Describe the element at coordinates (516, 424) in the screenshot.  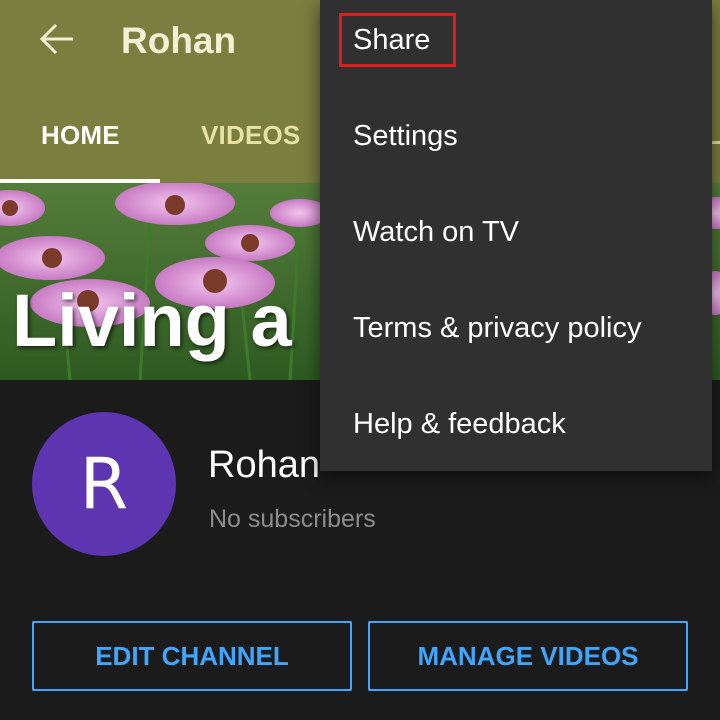
I see `menu-item-help-feedback: Help & feedback` at that location.